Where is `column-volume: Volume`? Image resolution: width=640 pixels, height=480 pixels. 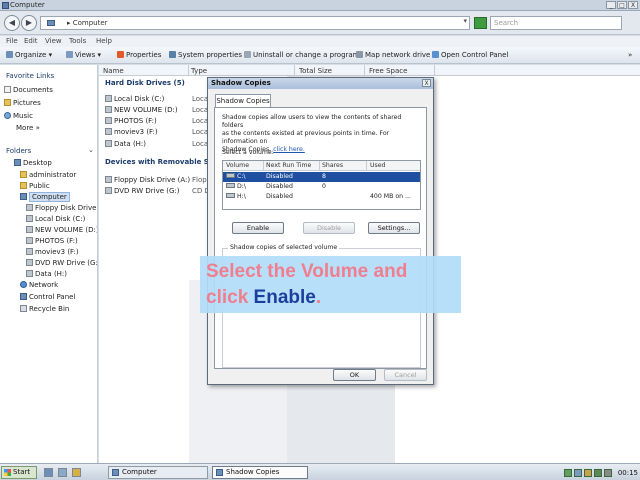 column-volume: Volume is located at coordinates (237, 165).